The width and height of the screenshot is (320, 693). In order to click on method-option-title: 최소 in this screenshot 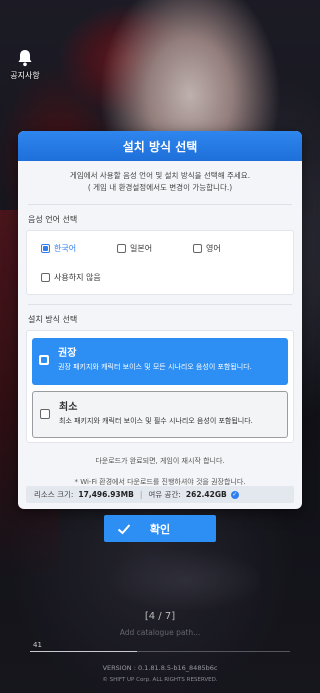, I will do `click(68, 407)`.